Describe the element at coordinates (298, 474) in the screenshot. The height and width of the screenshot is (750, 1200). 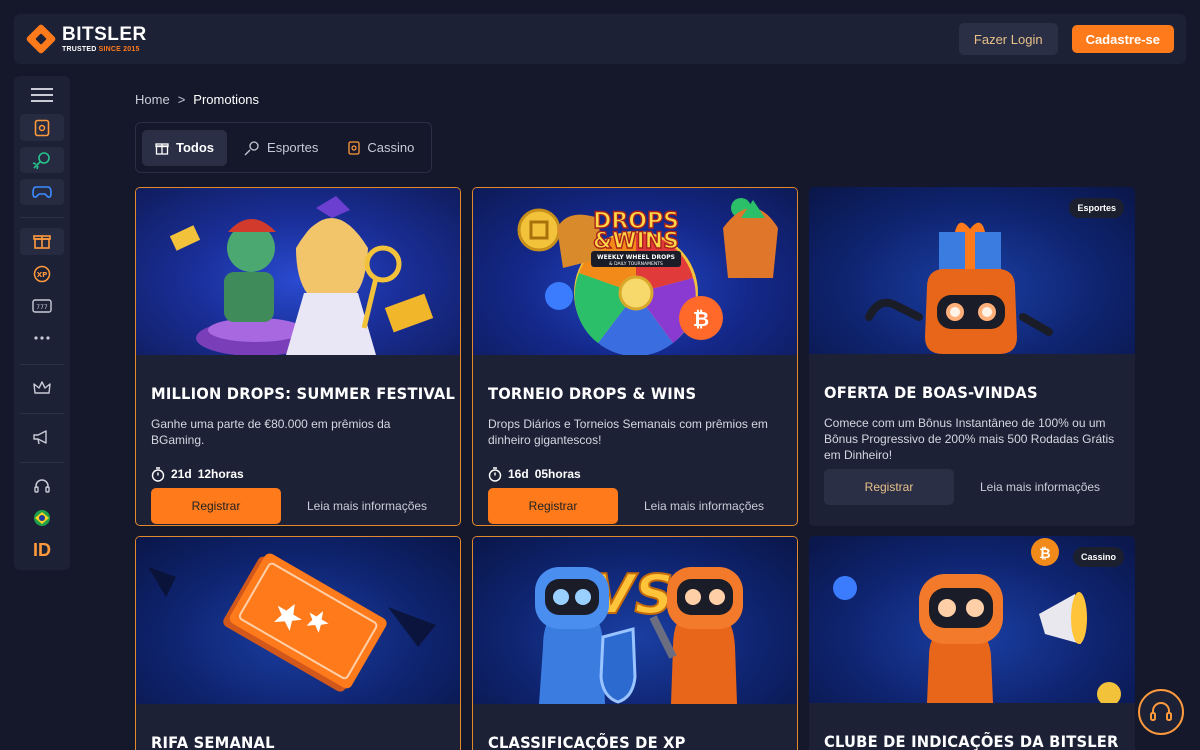
I see `promo-timer: 21d 12horas` at that location.